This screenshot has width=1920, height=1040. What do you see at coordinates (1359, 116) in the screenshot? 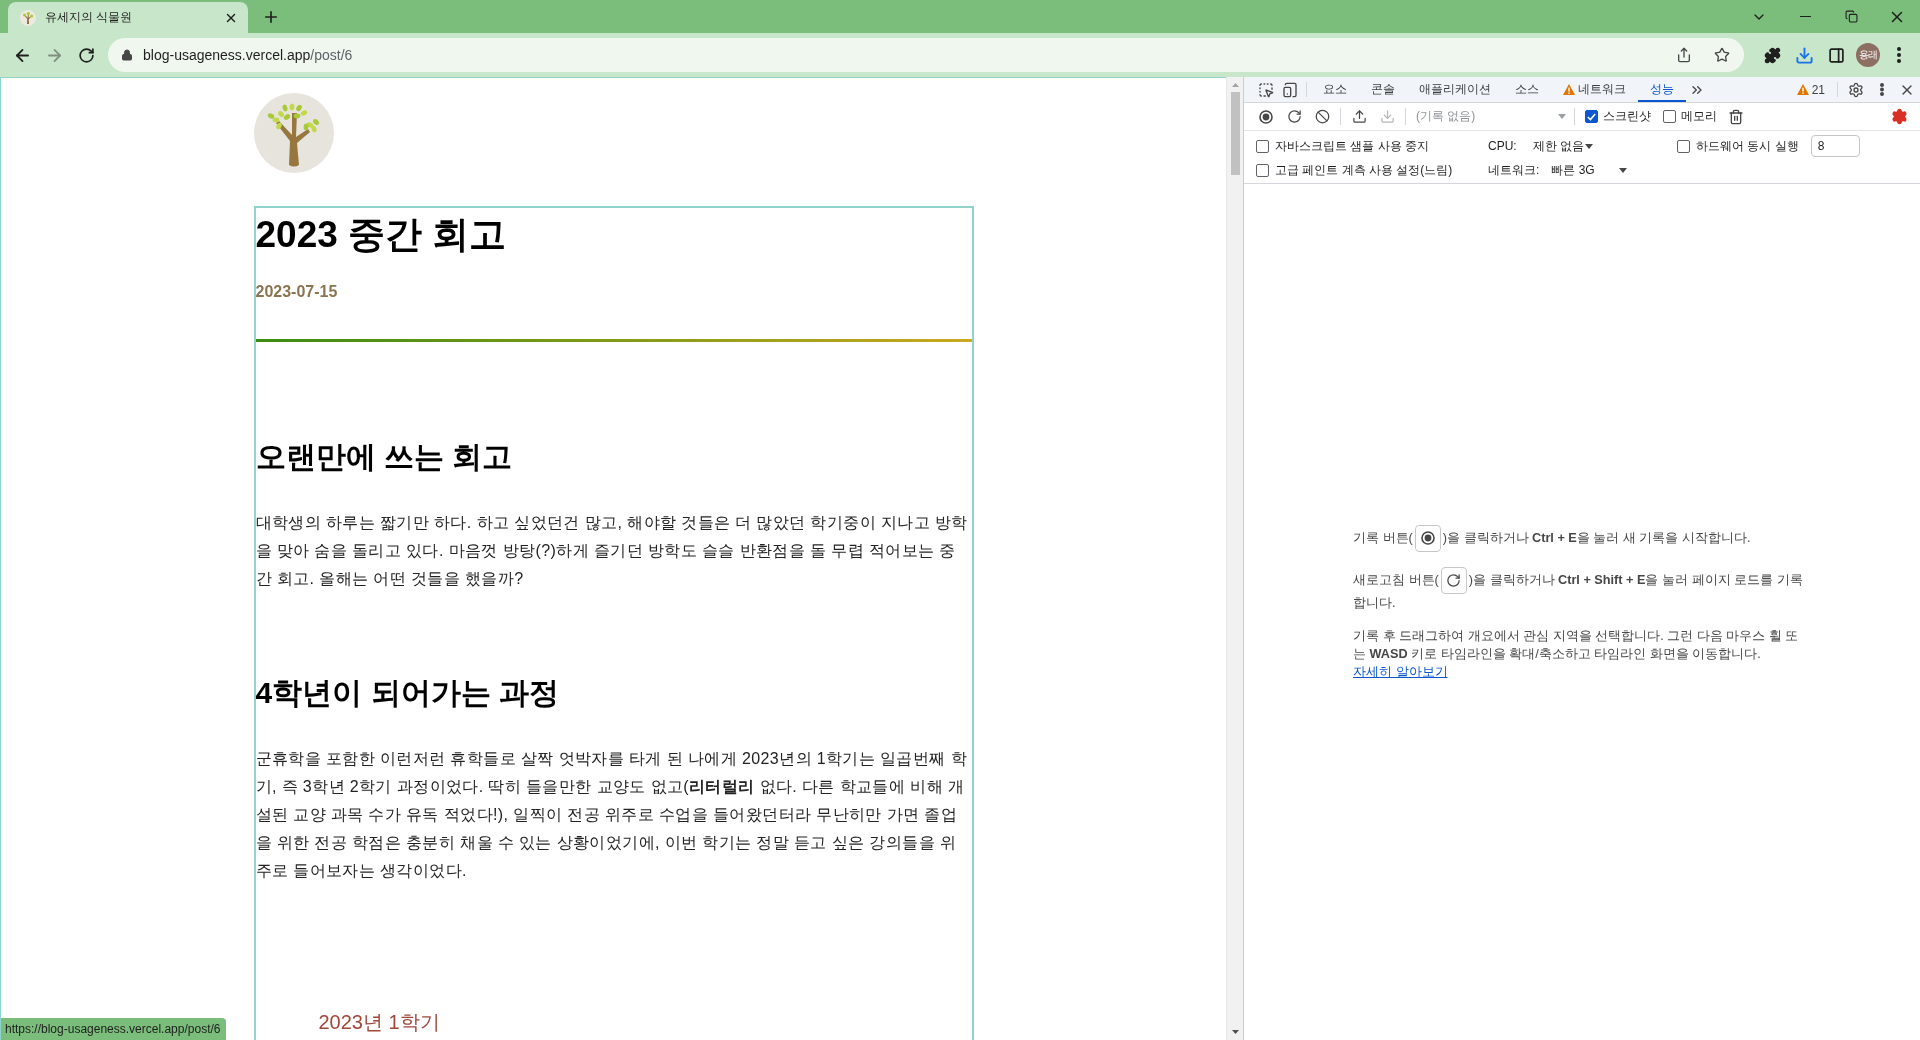
I see `upload-icon` at bounding box center [1359, 116].